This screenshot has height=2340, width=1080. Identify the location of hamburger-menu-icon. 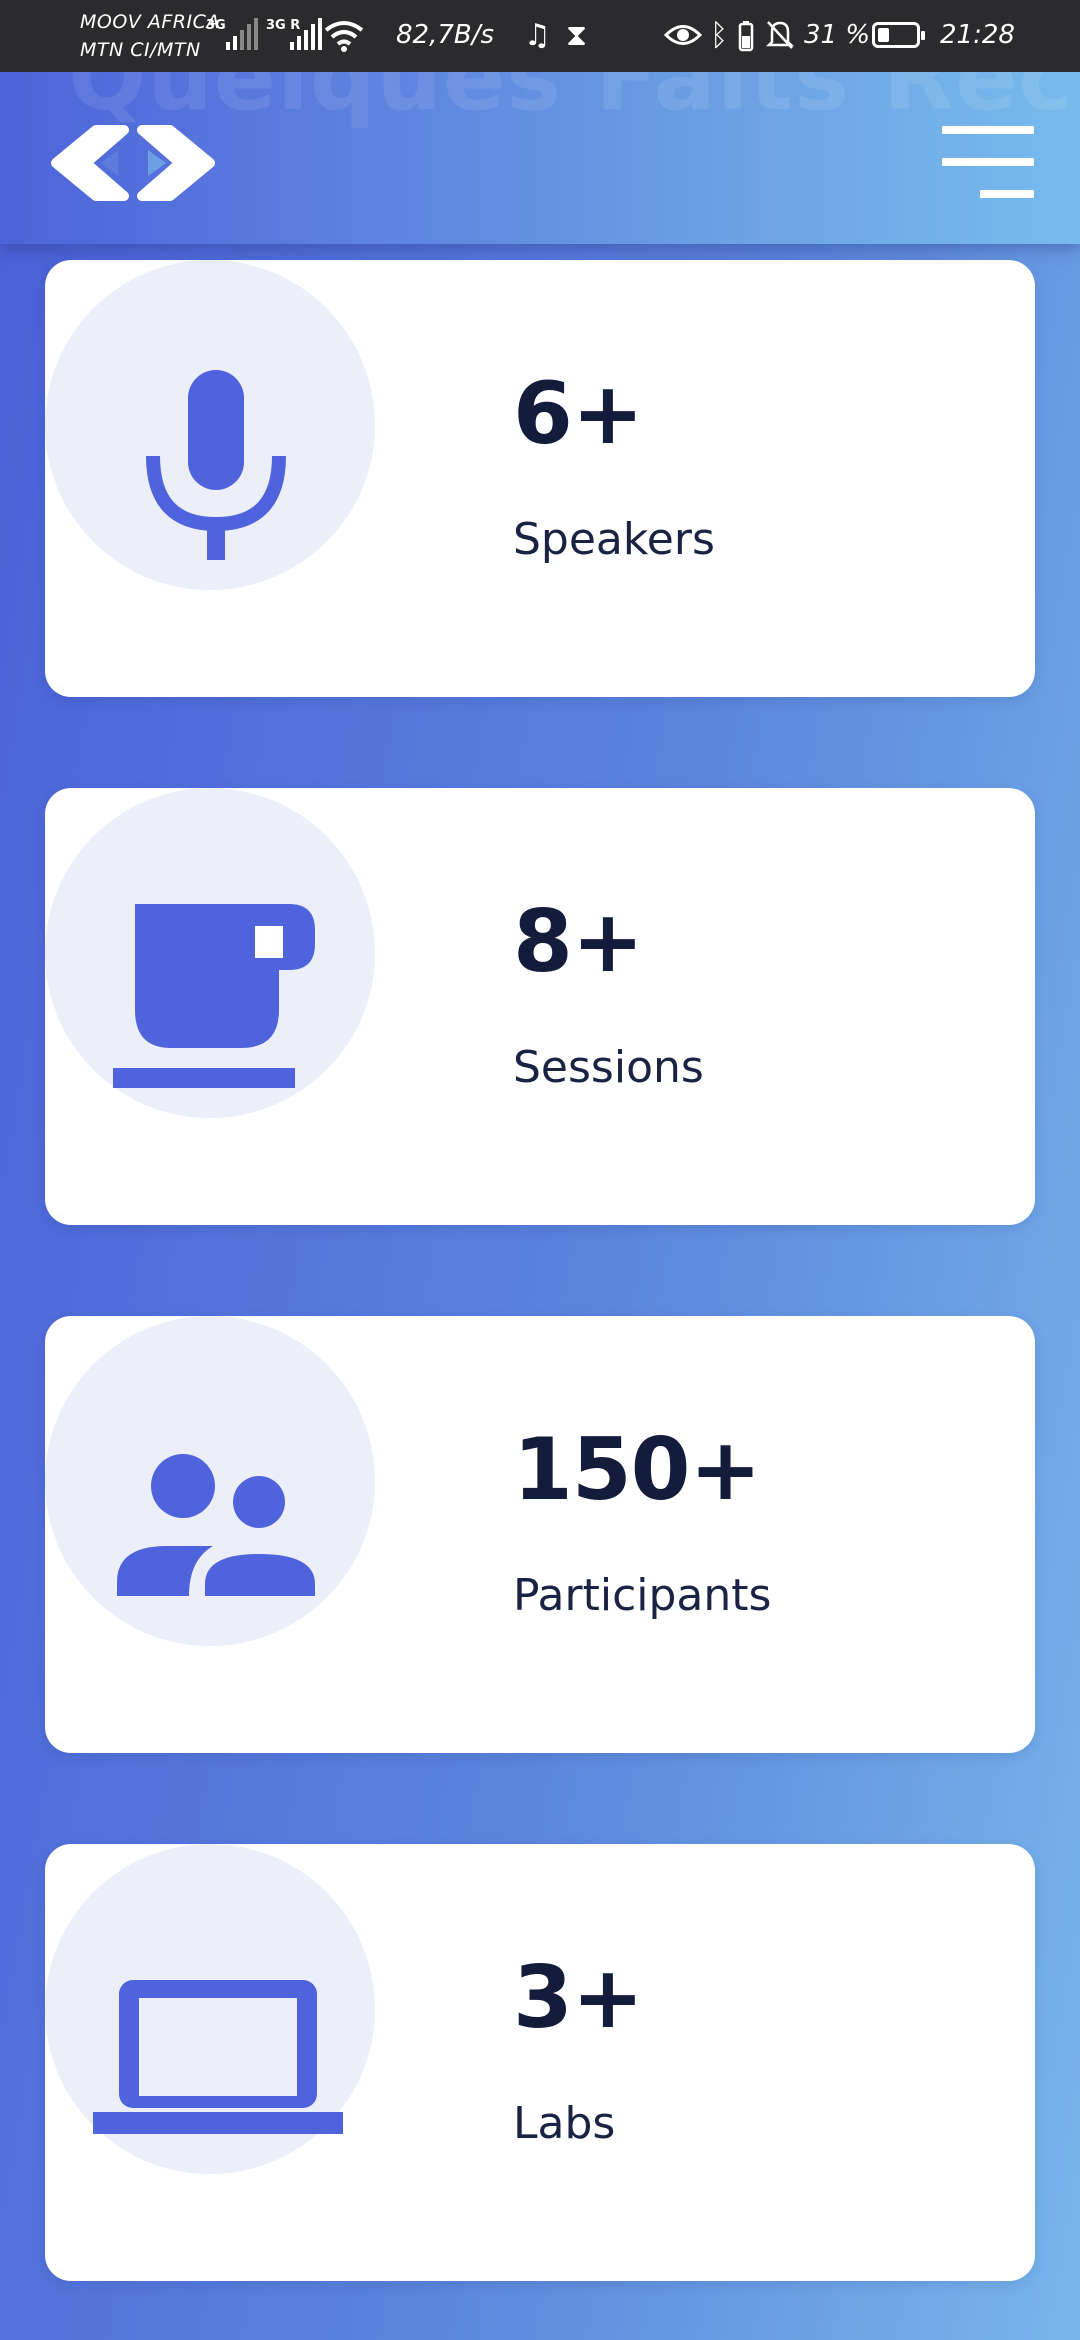
(988, 162).